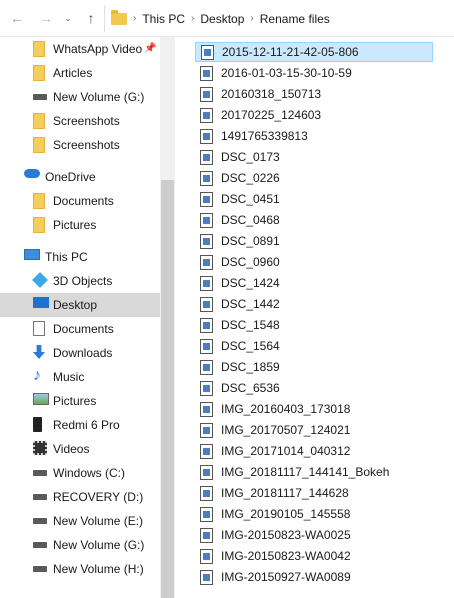 Image resolution: width=454 pixels, height=598 pixels. I want to click on file-item: DSC_1424, so click(314, 283).